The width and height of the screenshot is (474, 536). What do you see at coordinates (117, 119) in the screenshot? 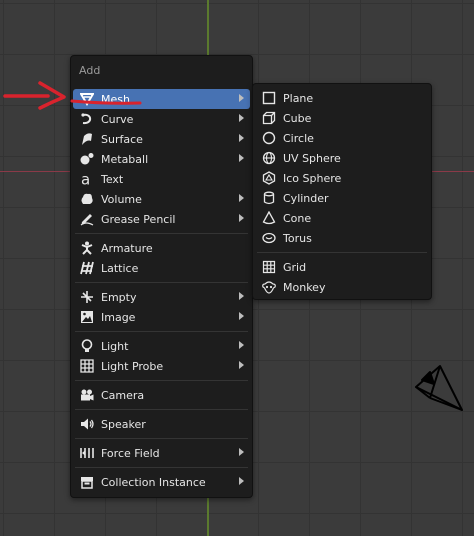
I see `menu-item-label: Curve` at bounding box center [117, 119].